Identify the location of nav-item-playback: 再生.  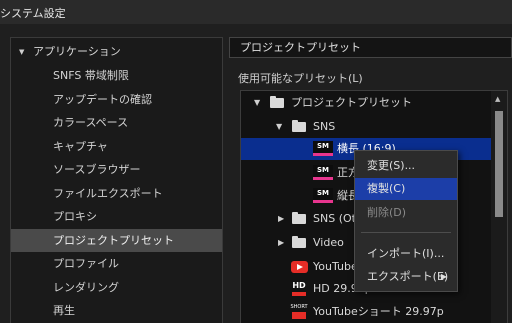
(116, 311).